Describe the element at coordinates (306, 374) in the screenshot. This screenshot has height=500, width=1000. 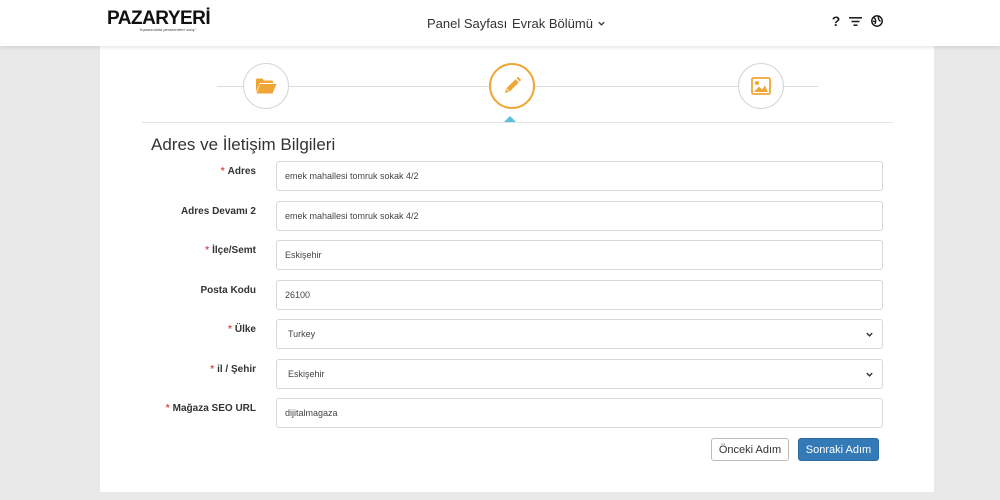
I see `city-selected-value: Eskişehir` at that location.